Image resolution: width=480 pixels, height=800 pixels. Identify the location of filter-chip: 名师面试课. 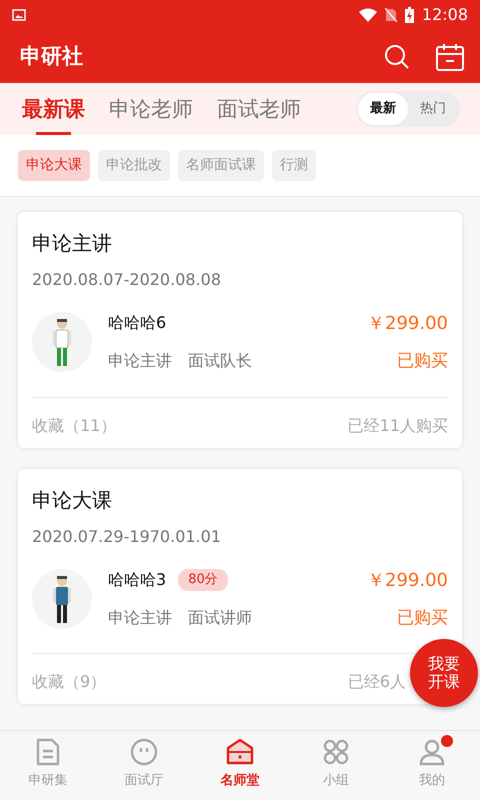
(221, 165).